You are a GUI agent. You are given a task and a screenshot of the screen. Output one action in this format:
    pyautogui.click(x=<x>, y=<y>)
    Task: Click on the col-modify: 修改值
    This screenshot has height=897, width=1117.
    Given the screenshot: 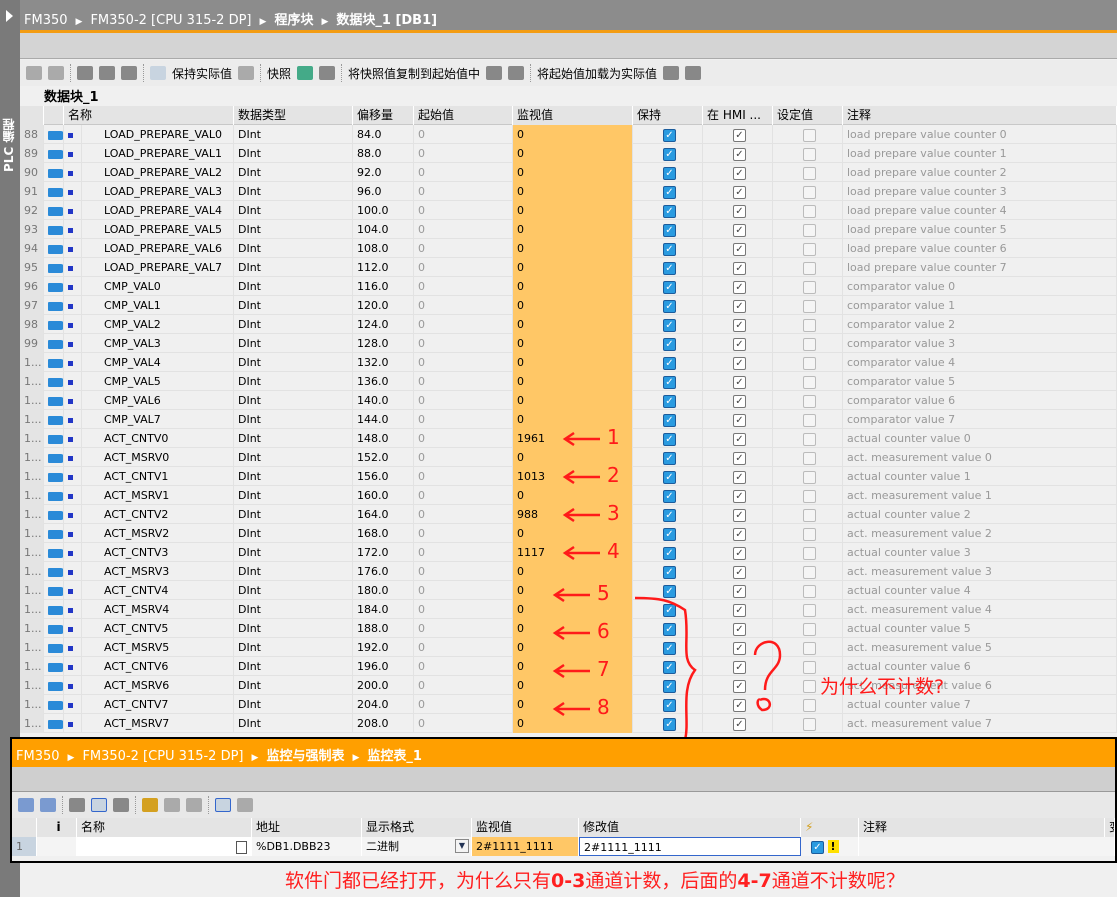 What is the action you would take?
    pyautogui.click(x=690, y=827)
    